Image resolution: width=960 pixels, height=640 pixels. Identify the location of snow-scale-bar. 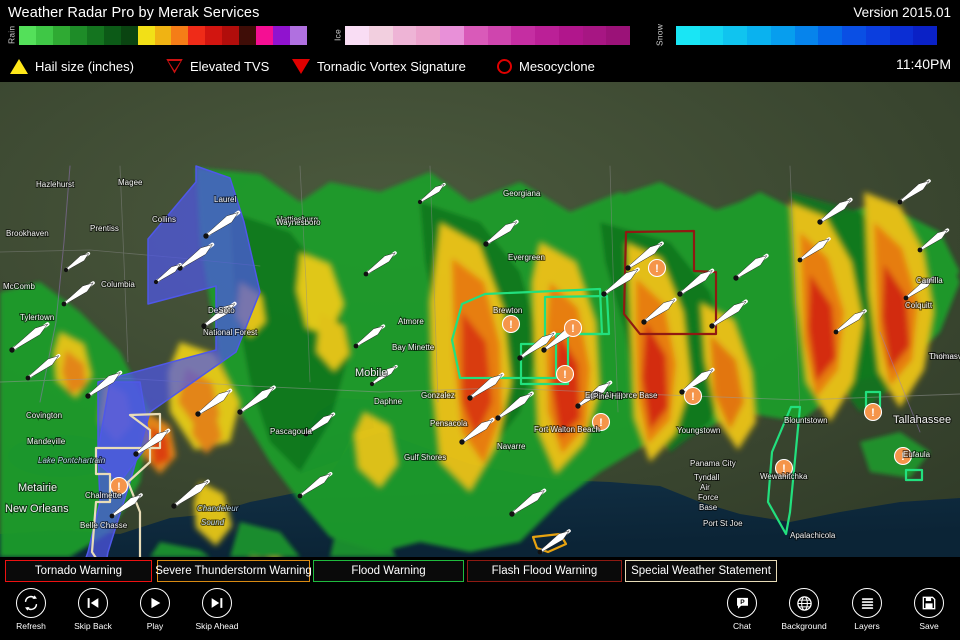
(807, 35).